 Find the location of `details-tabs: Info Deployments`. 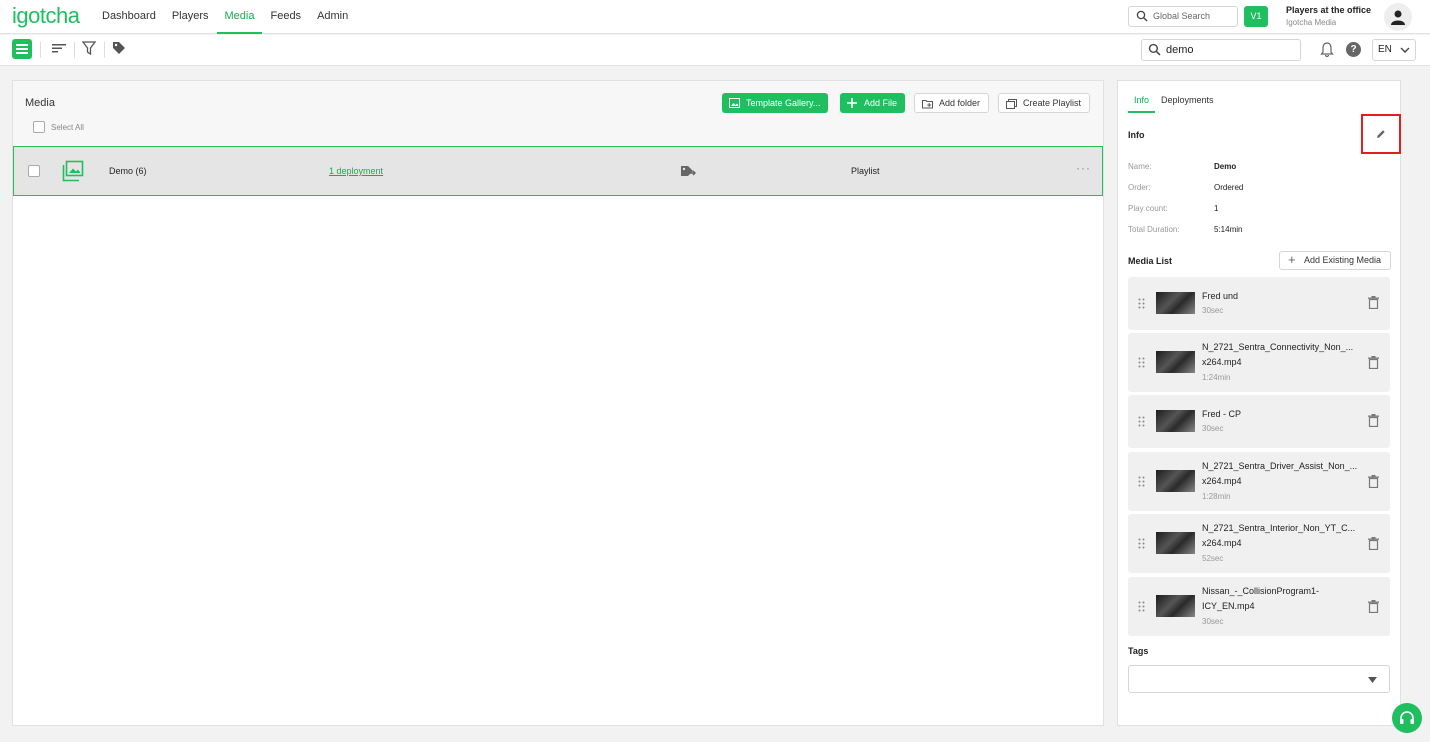

details-tabs: Info Deployments is located at coordinates (1174, 103).